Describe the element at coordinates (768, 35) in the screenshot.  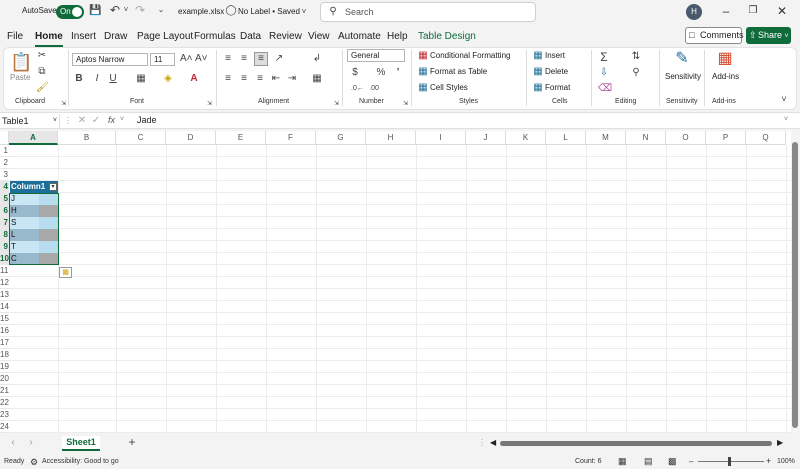
I see `share-button: ⇧ Share ˅` at that location.